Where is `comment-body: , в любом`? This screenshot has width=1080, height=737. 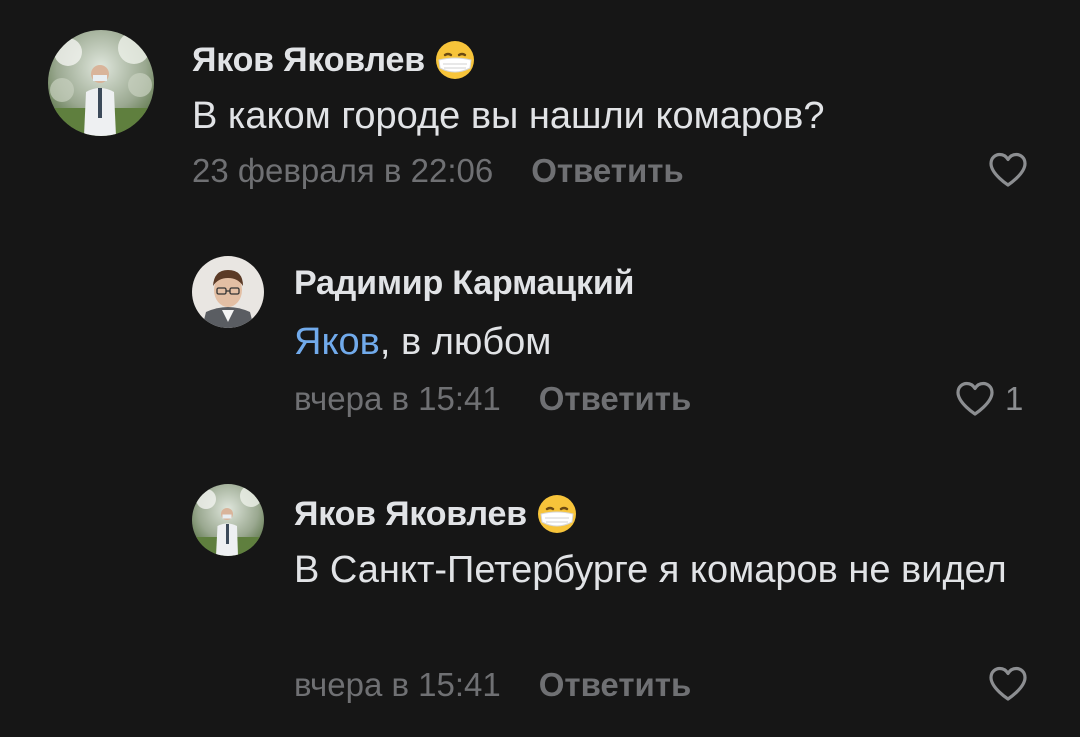
comment-body: , в любом is located at coordinates (465, 342).